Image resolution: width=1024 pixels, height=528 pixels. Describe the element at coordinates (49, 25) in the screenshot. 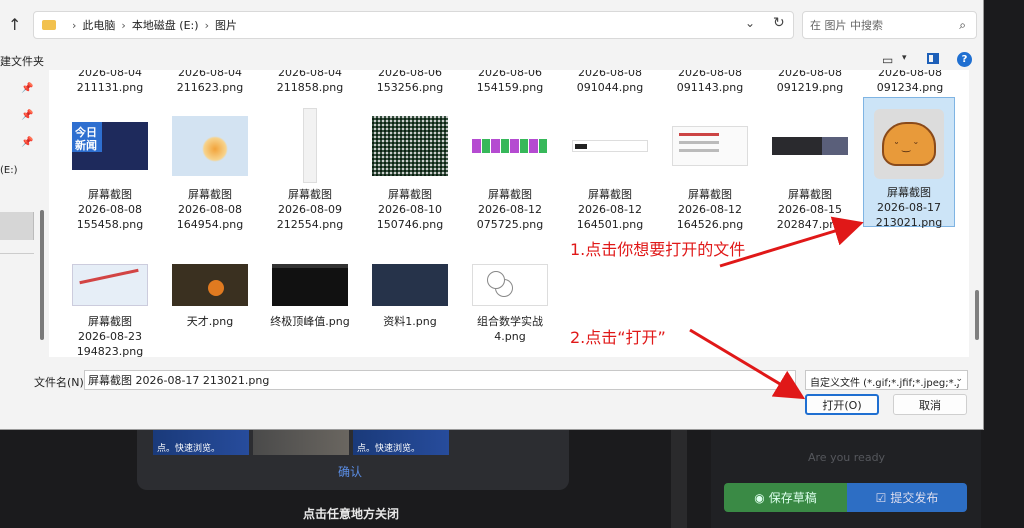

I see `folder-icon` at that location.